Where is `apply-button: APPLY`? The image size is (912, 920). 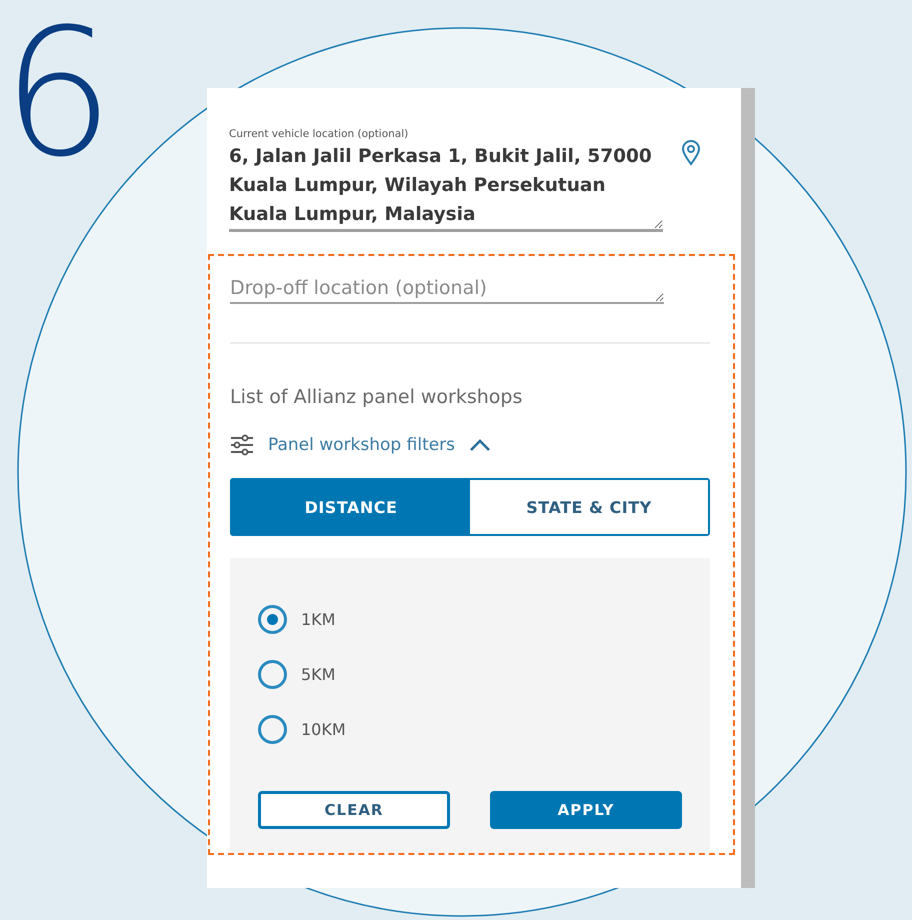
apply-button: APPLY is located at coordinates (586, 810).